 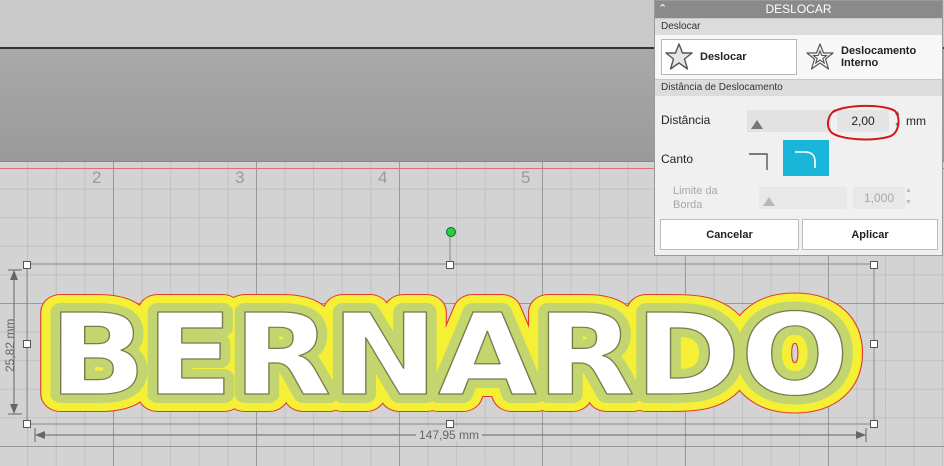 What do you see at coordinates (860, 63) in the screenshot?
I see `internal-offset-label-line2: Interno` at bounding box center [860, 63].